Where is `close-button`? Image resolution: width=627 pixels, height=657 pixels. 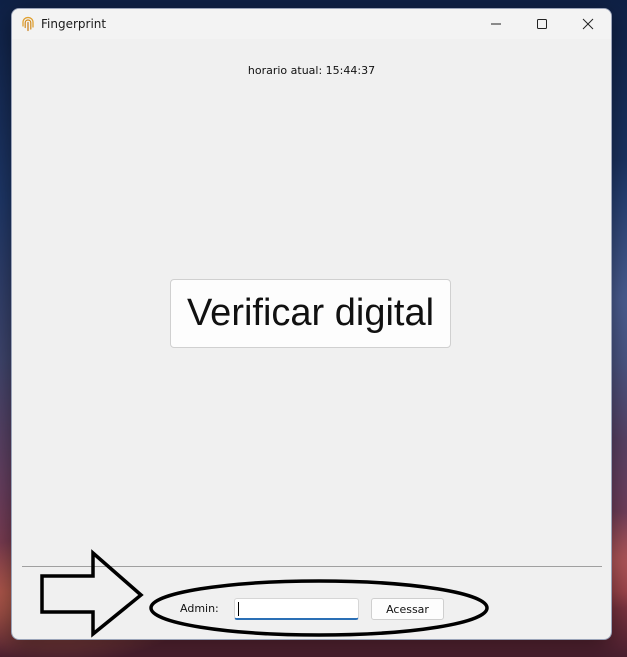
close-button is located at coordinates (588, 24).